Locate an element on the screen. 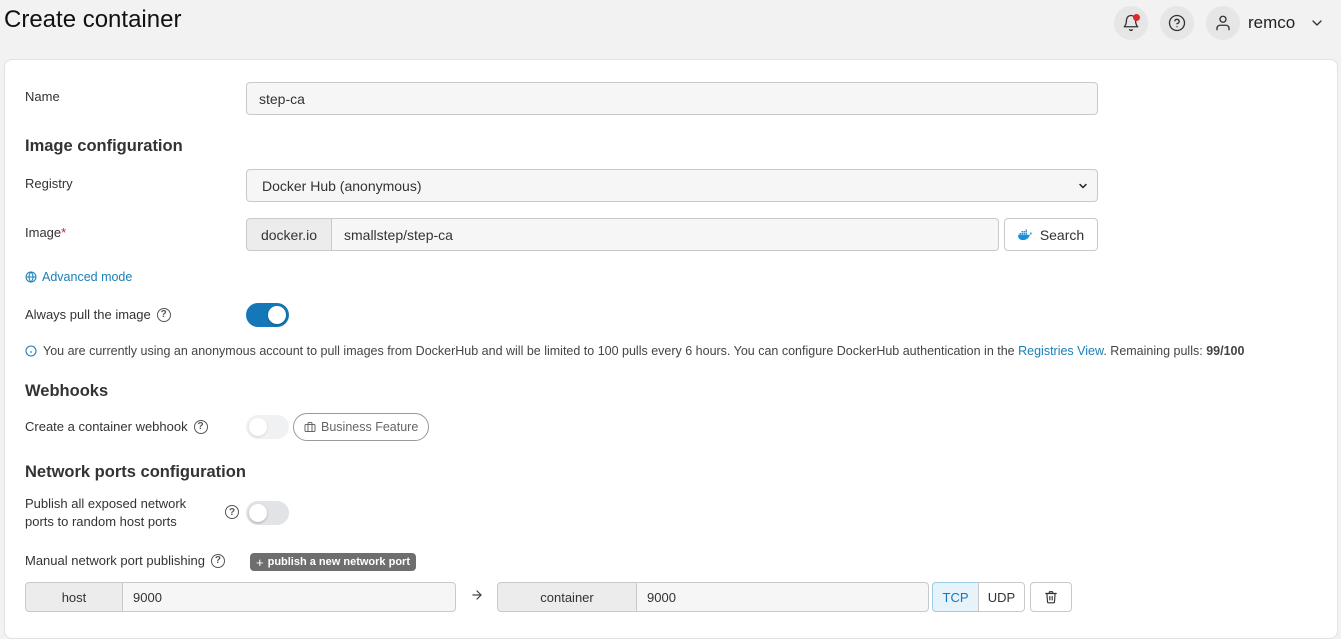  search-button: Search is located at coordinates (1051, 234).